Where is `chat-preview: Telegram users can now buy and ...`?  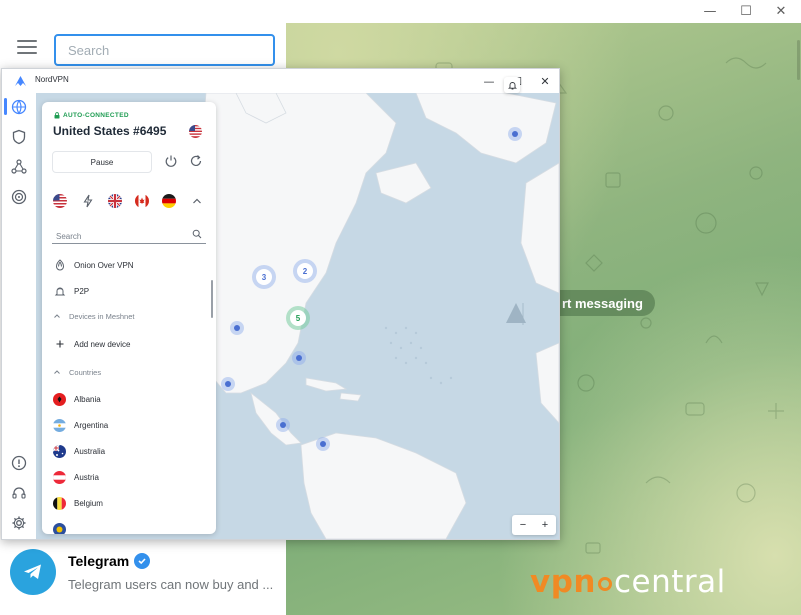
chat-preview: Telegram users can now buy and ... is located at coordinates (171, 584).